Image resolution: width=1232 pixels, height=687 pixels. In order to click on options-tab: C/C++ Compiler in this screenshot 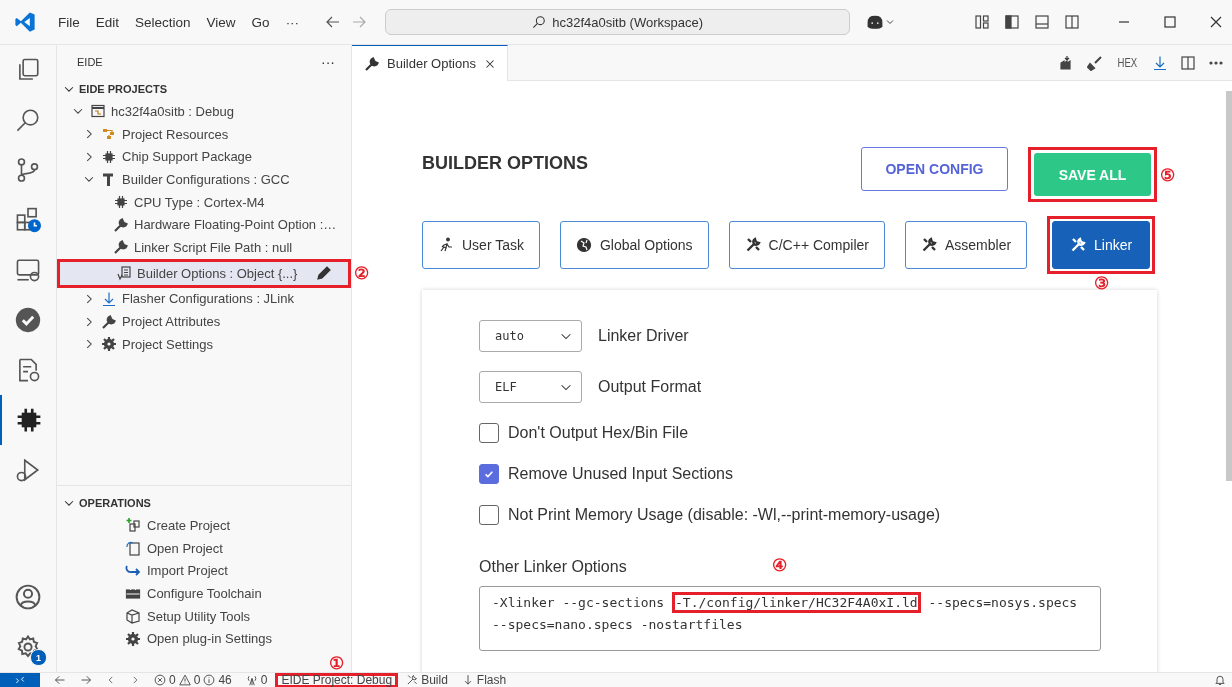, I will do `click(806, 245)`.